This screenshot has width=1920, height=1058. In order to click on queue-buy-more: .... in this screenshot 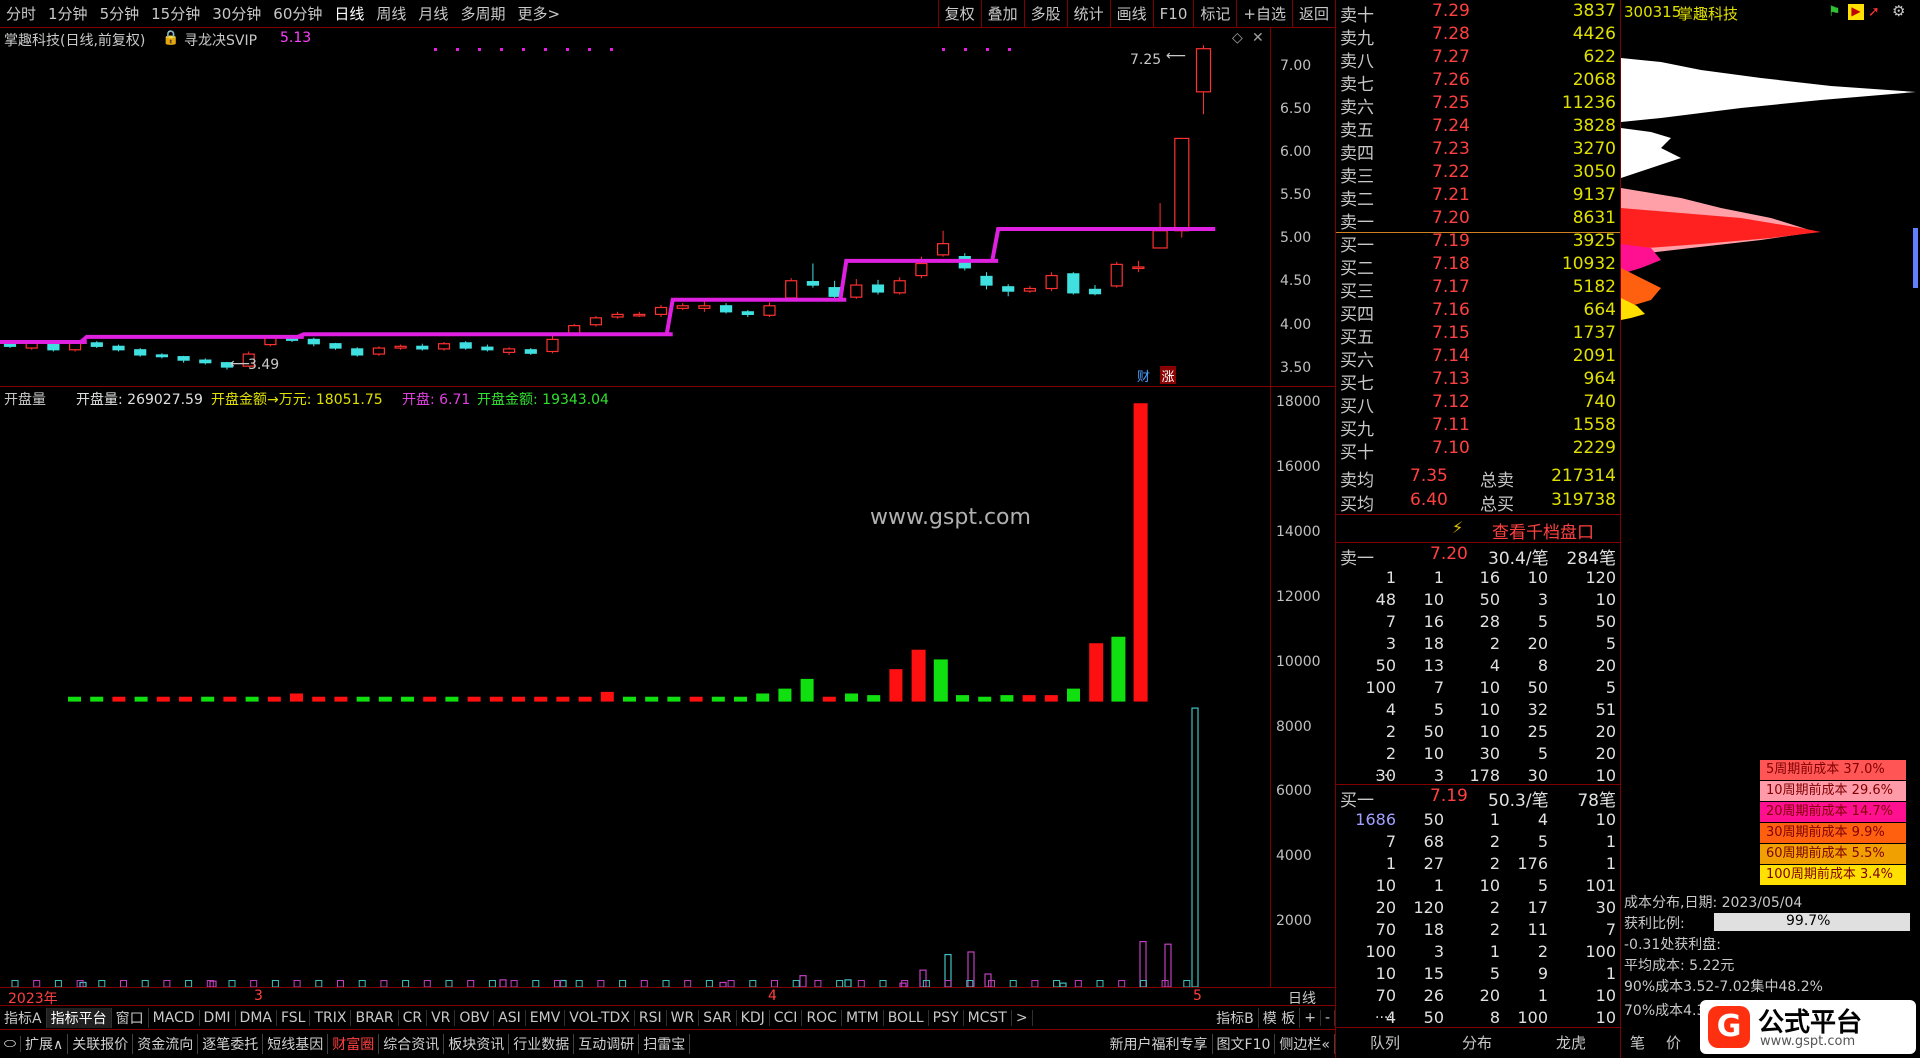, I will do `click(1384, 1014)`.